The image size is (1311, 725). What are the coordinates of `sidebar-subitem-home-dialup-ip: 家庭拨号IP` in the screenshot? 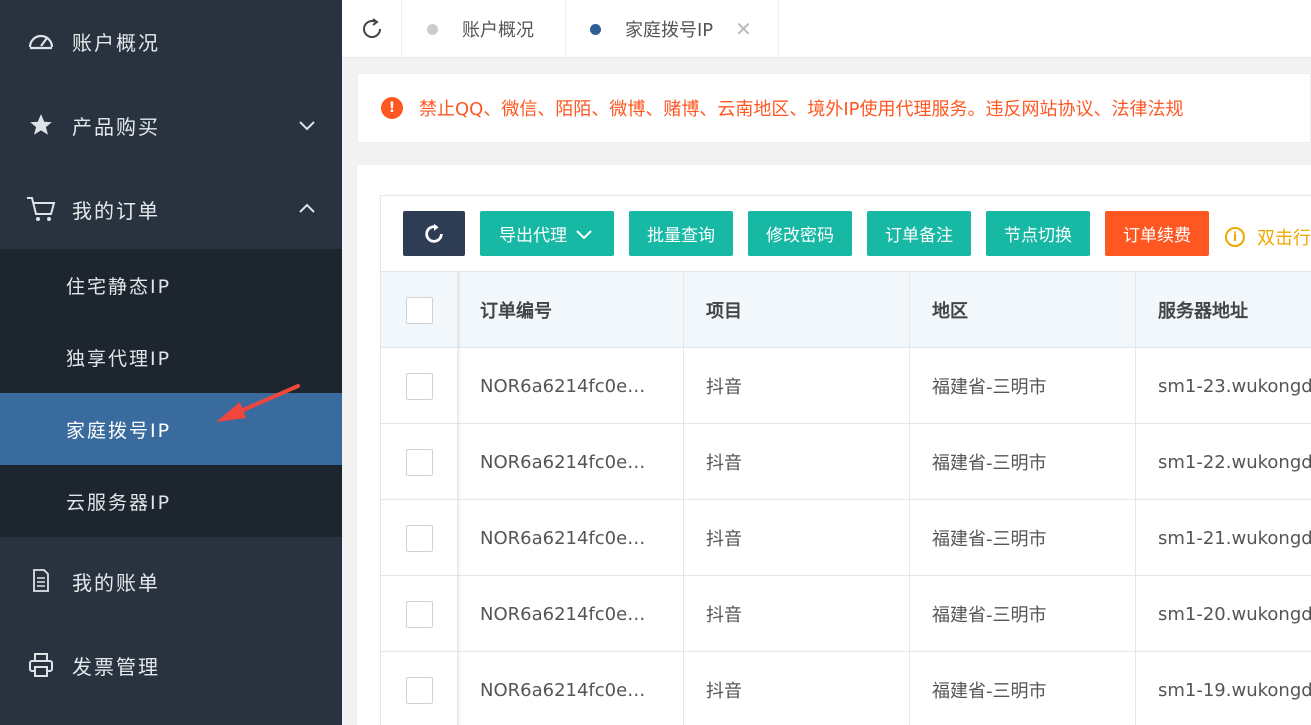 It's located at (171, 429).